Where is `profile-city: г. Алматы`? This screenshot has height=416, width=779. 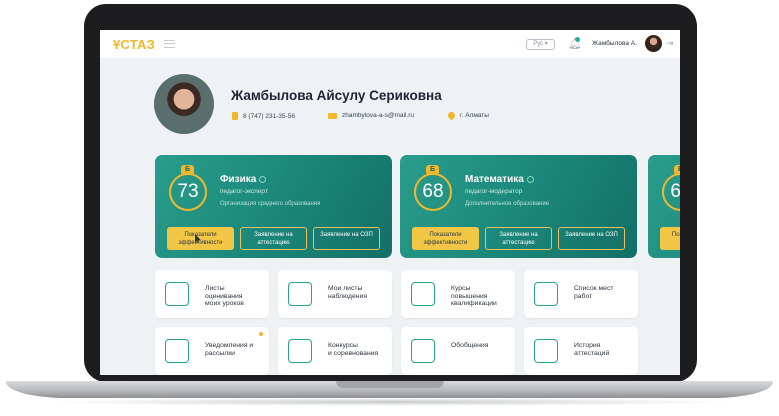 profile-city: г. Алматы is located at coordinates (467, 115).